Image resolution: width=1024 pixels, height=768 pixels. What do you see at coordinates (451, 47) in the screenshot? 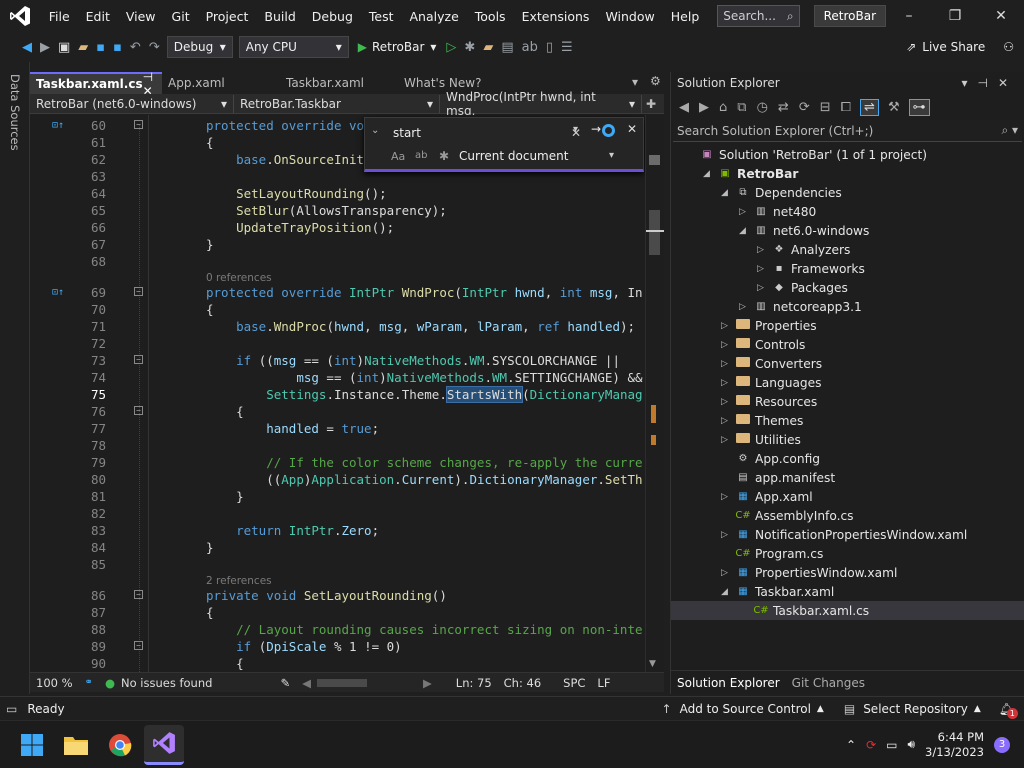
I see `start-without-debugging-icon: ▷` at bounding box center [451, 47].